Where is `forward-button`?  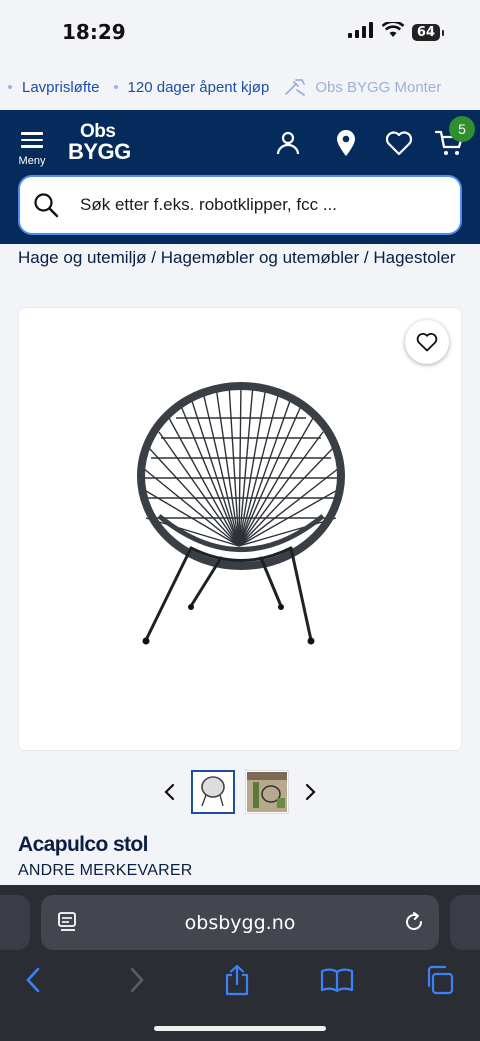
forward-button is located at coordinates (137, 980).